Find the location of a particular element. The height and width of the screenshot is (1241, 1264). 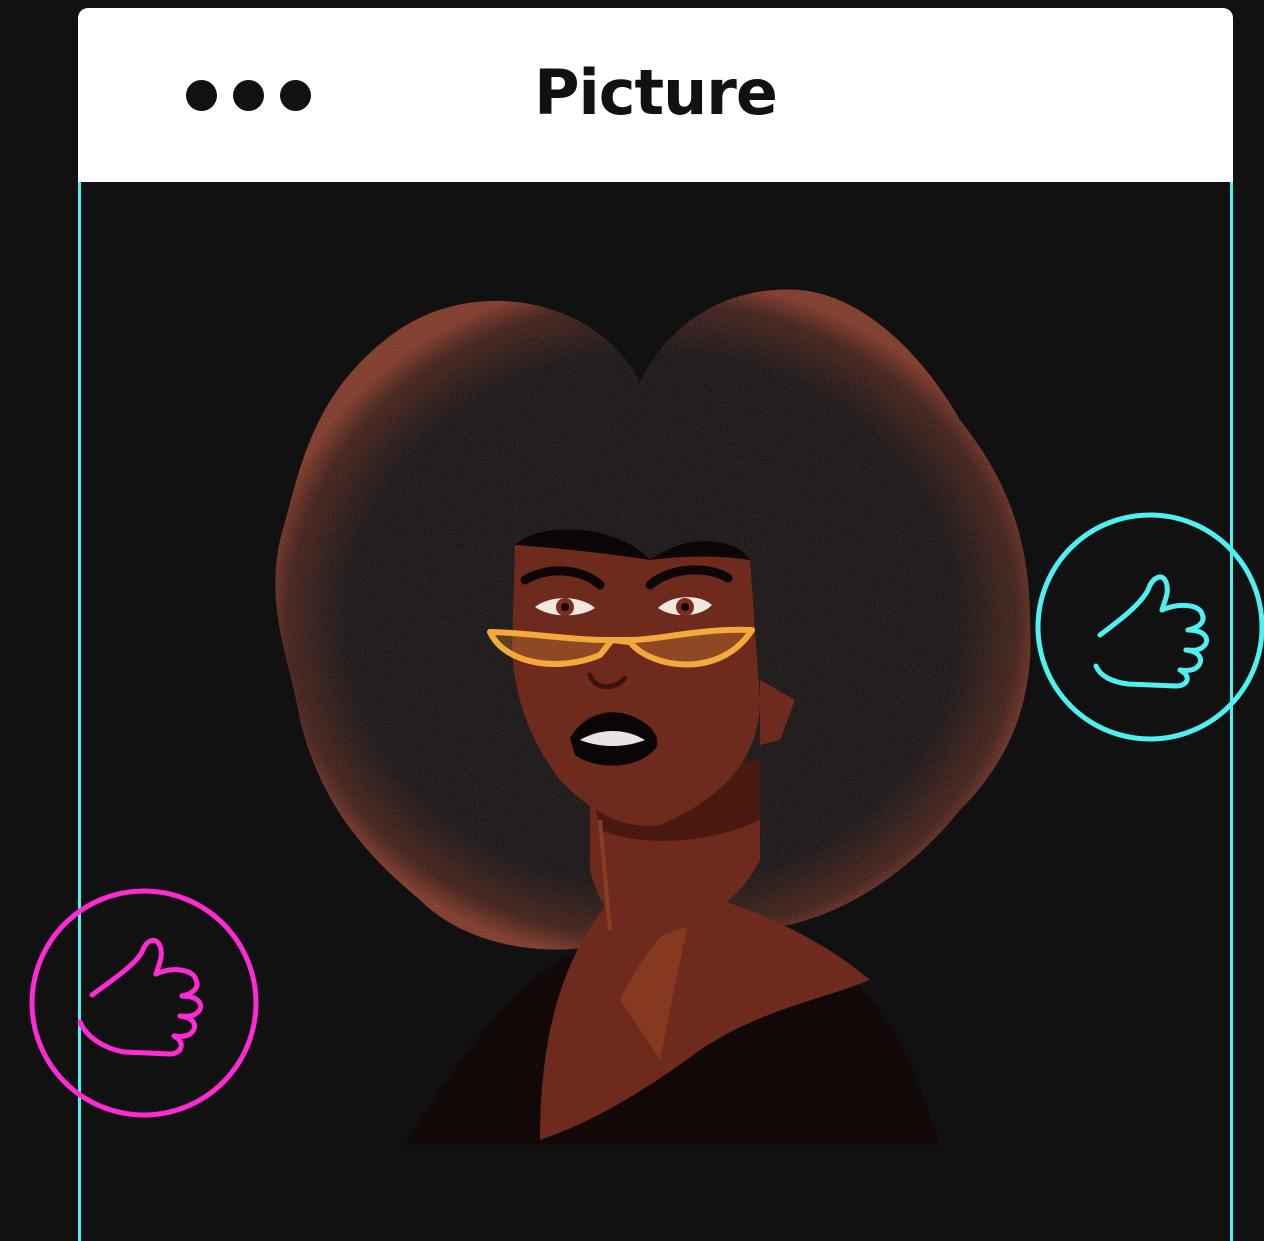

reaction-thumbs-up-cyan is located at coordinates (1149, 627).